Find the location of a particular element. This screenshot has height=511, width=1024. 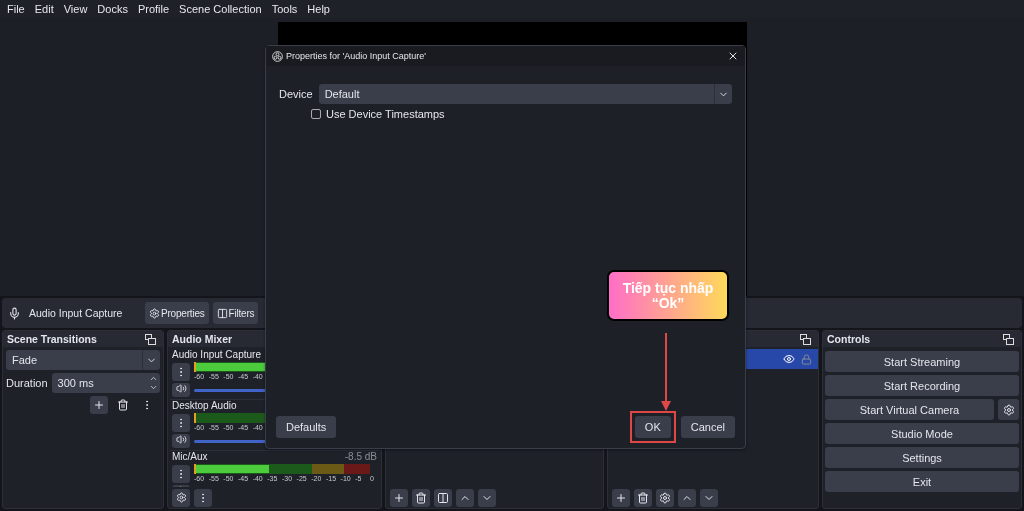

menu-item: Scene Collection is located at coordinates (220, 9).